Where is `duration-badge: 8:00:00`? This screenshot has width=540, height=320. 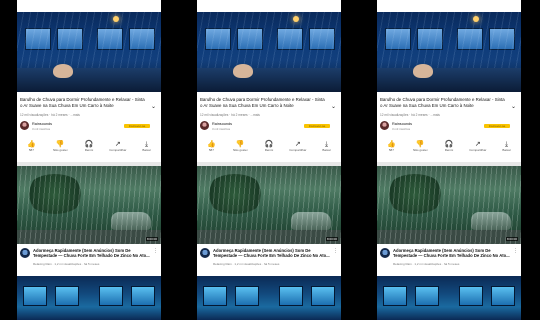 duration-badge: 8:00:00 is located at coordinates (331, 239).